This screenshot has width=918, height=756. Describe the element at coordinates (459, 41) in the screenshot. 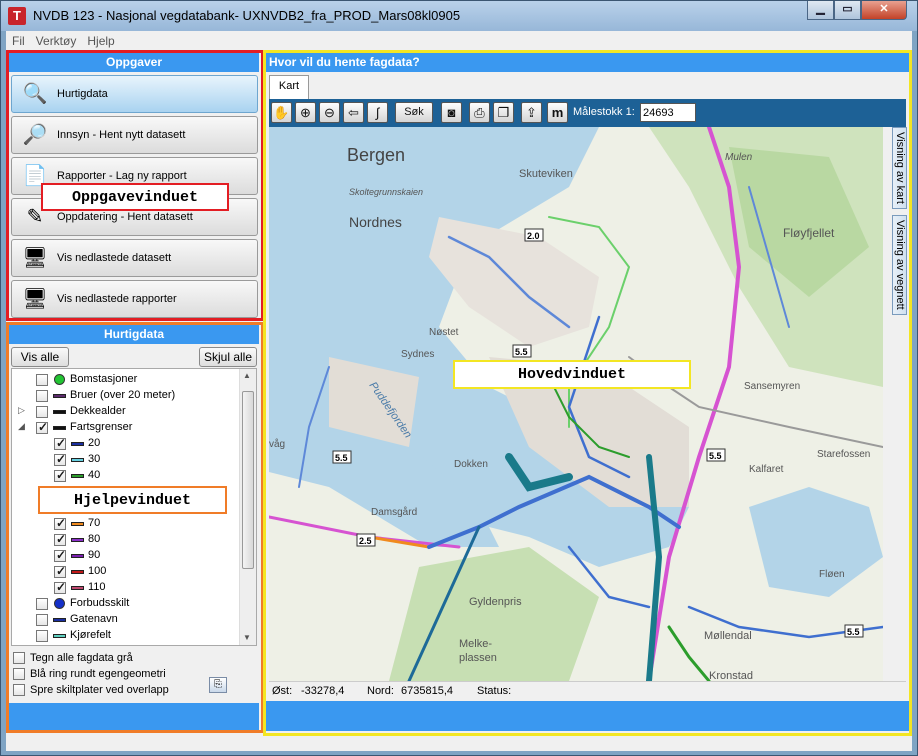

I see `menu-bar: Fil Verktøy Hjelp` at that location.